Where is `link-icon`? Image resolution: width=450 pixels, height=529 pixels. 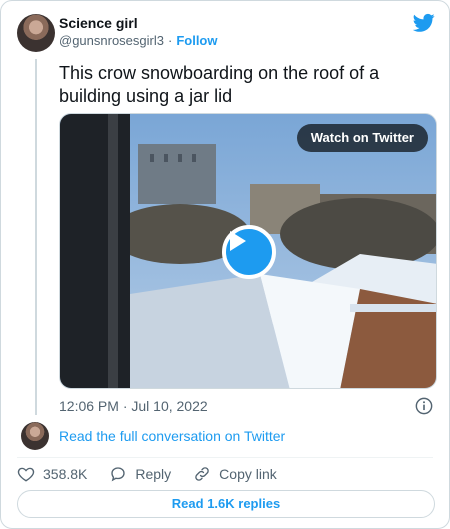 link-icon is located at coordinates (202, 474).